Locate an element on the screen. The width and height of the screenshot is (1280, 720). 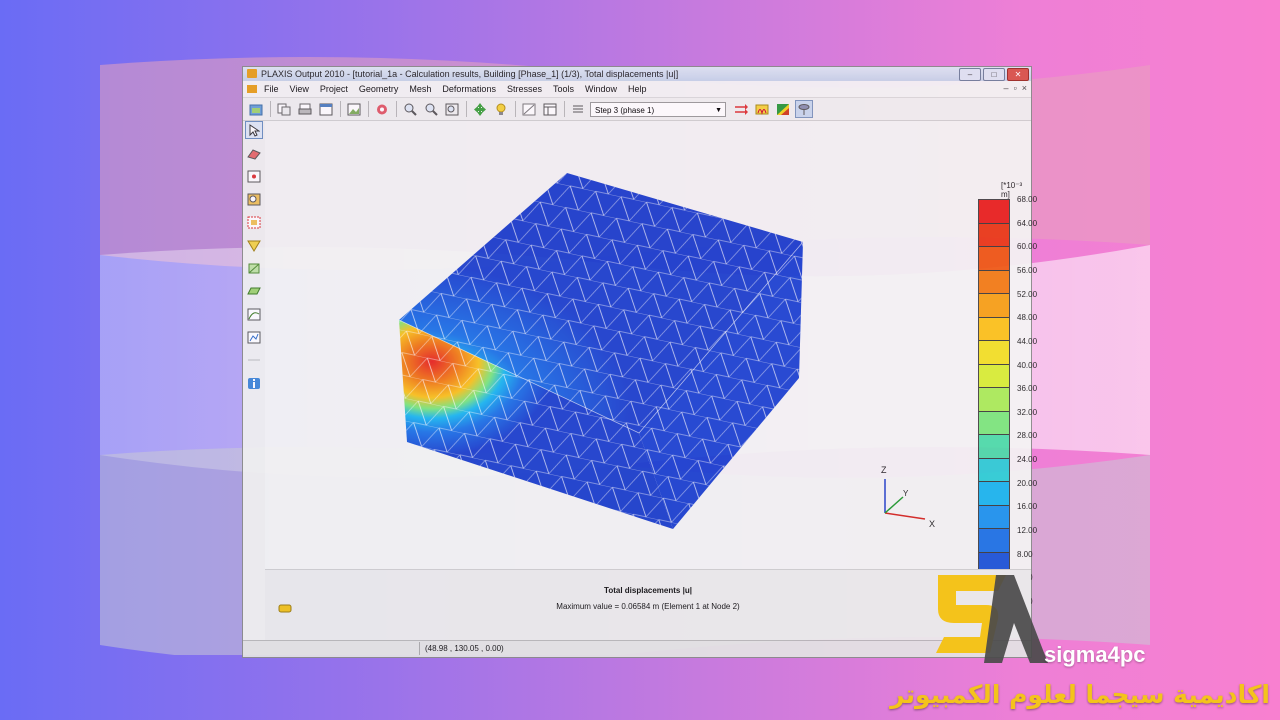
print-icon is located at coordinates (305, 109).